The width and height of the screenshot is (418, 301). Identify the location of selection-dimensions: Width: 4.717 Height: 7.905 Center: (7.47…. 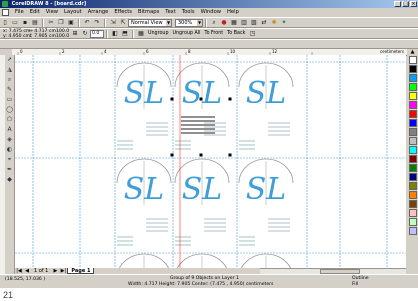
(201, 284).